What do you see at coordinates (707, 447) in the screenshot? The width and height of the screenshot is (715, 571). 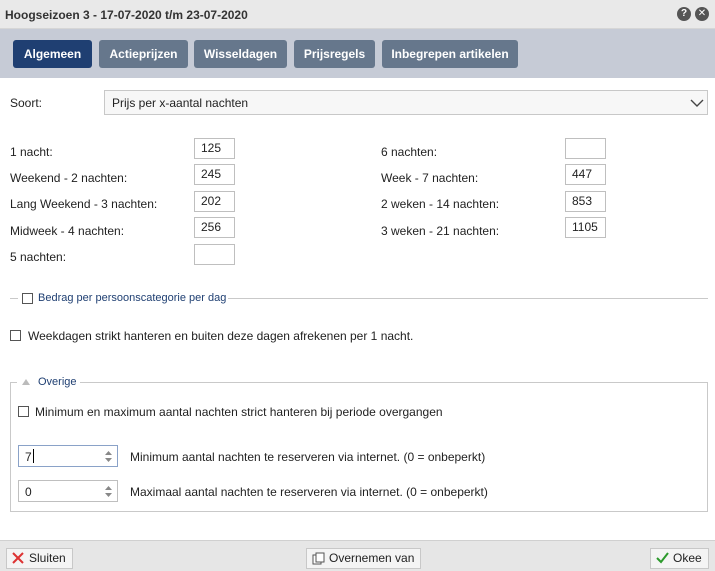 I see `overige-fieldset-right` at bounding box center [707, 447].